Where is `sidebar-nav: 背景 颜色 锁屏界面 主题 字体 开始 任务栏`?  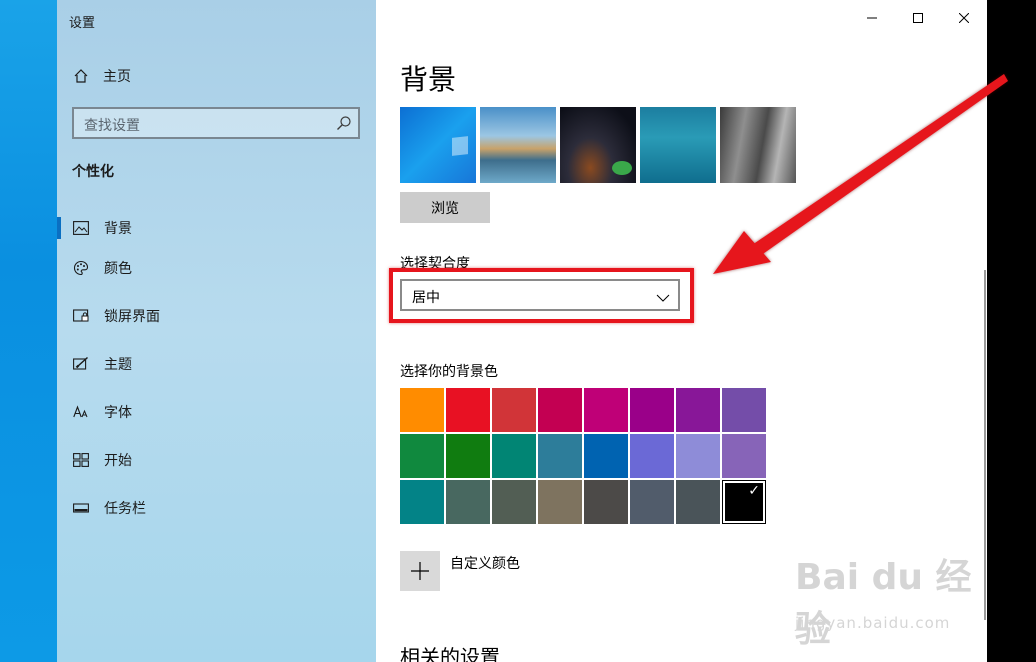 sidebar-nav: 背景 颜色 锁屏界面 主题 字体 开始 任务栏 is located at coordinates (216, 372).